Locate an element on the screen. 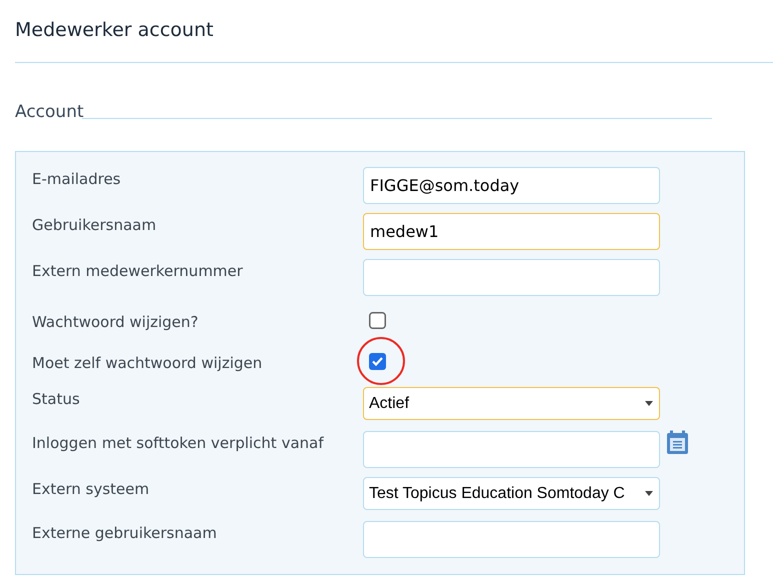 This screenshot has height=578, width=773. select-dropdown: Actief is located at coordinates (511, 403).